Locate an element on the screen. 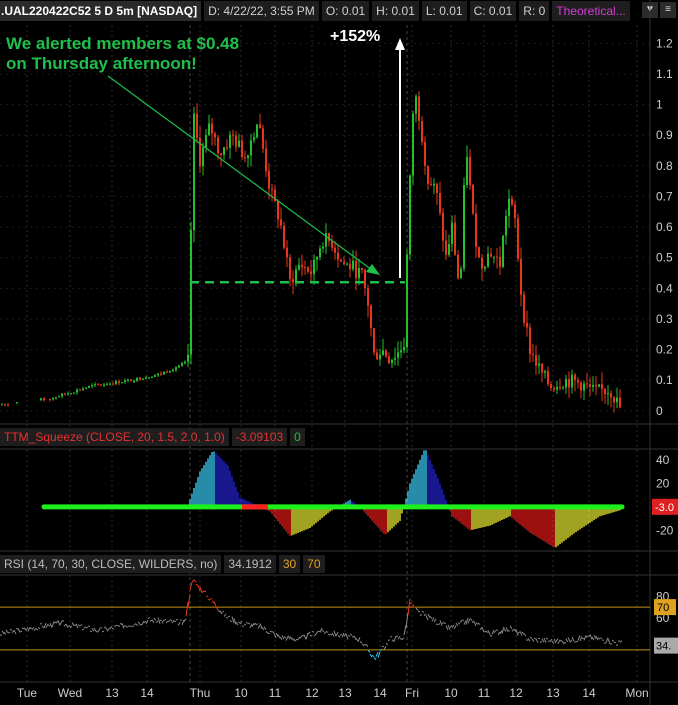  alert-line-1: We alerted members at $0.48 is located at coordinates (123, 43).